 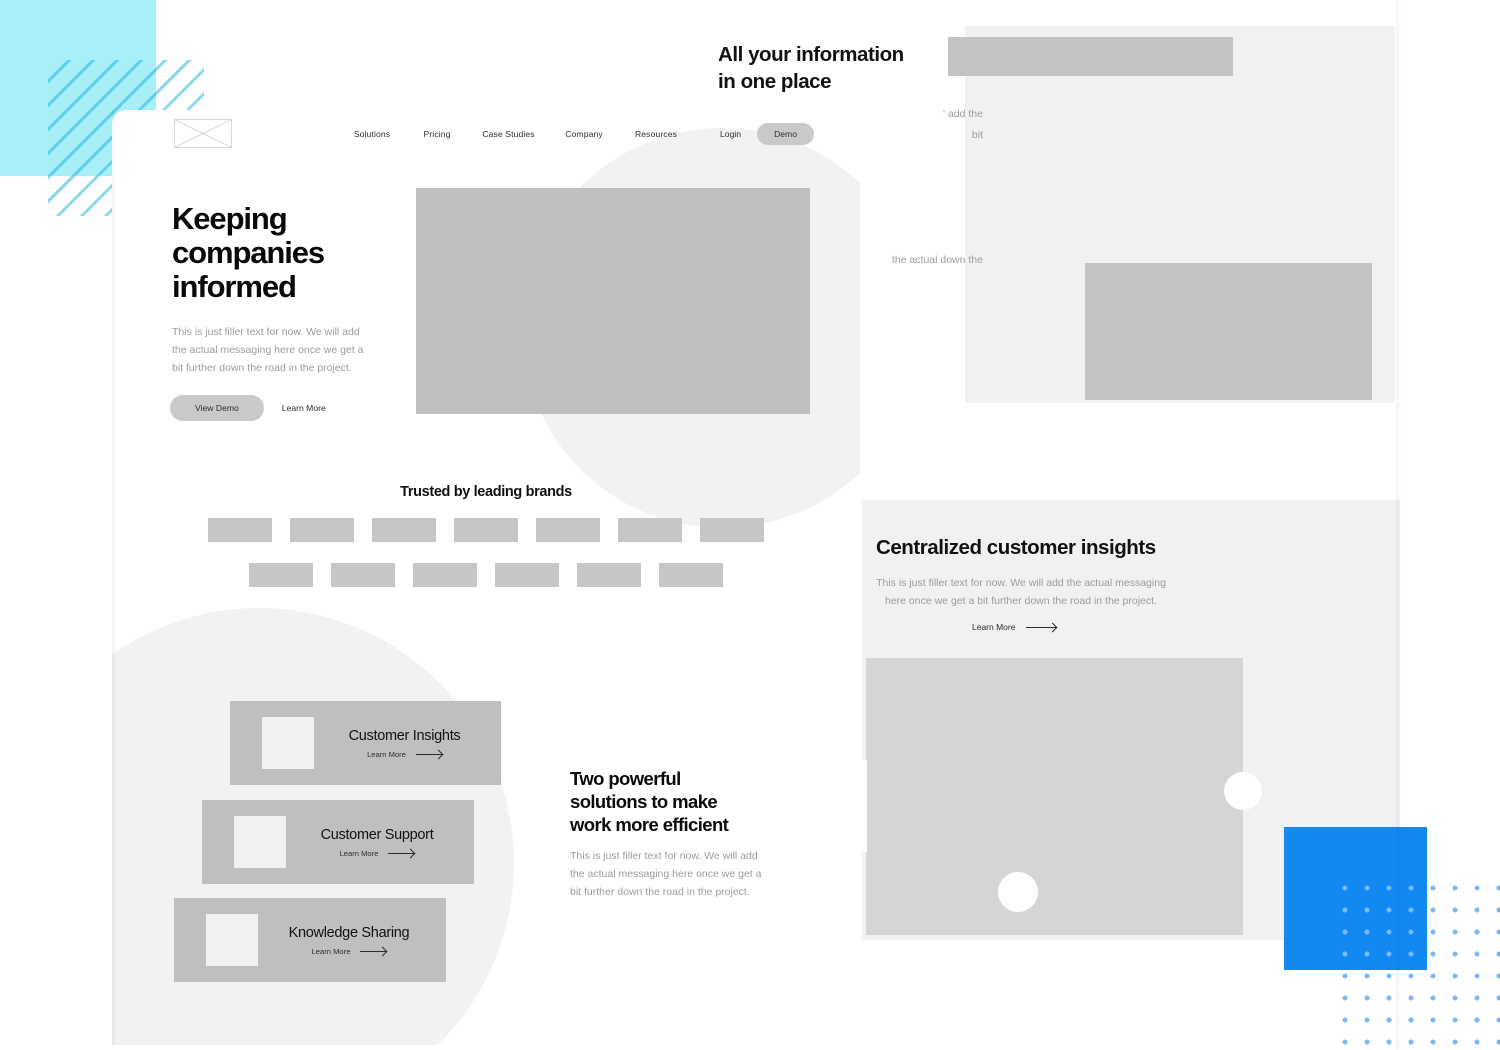 What do you see at coordinates (217, 408) in the screenshot?
I see `view-demo-button: View Demo` at bounding box center [217, 408].